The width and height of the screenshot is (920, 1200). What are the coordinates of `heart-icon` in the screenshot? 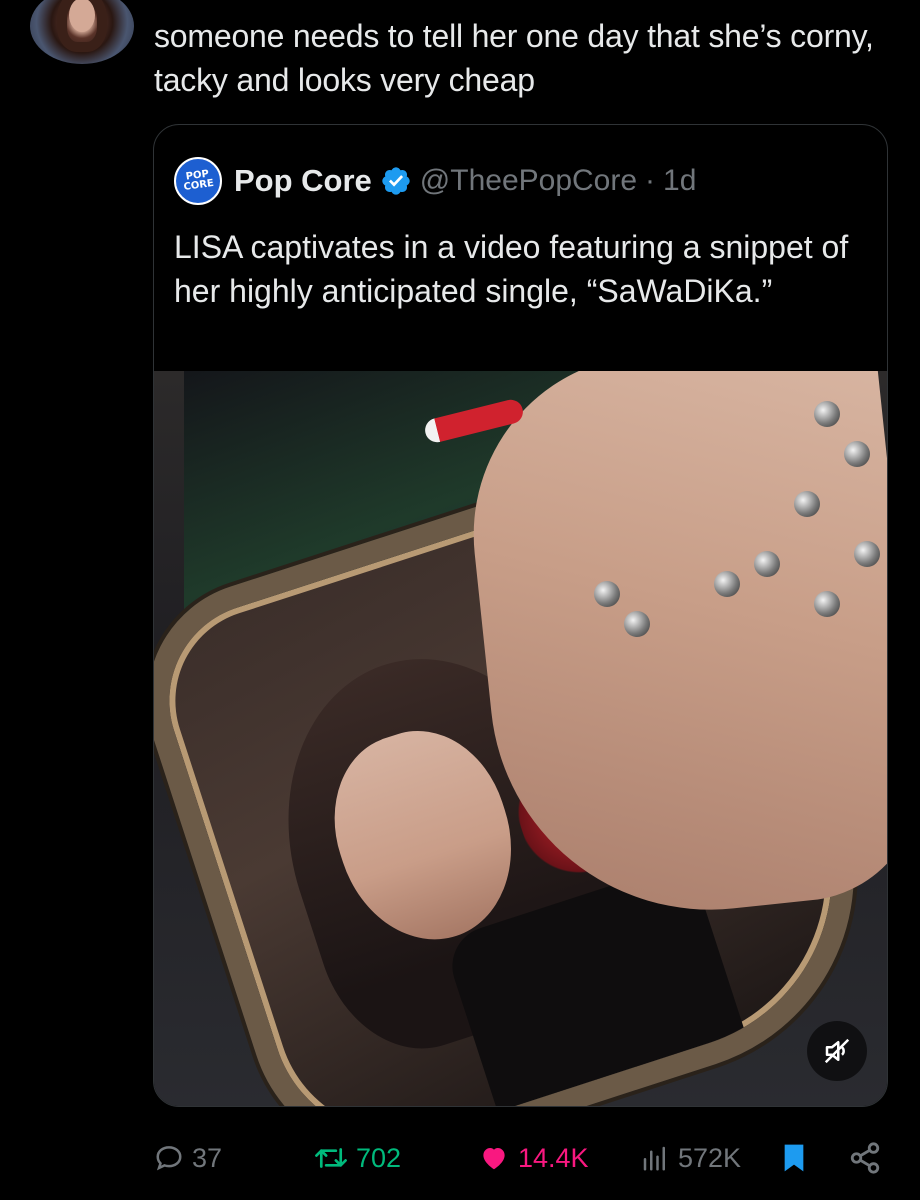 It's located at (494, 1159).